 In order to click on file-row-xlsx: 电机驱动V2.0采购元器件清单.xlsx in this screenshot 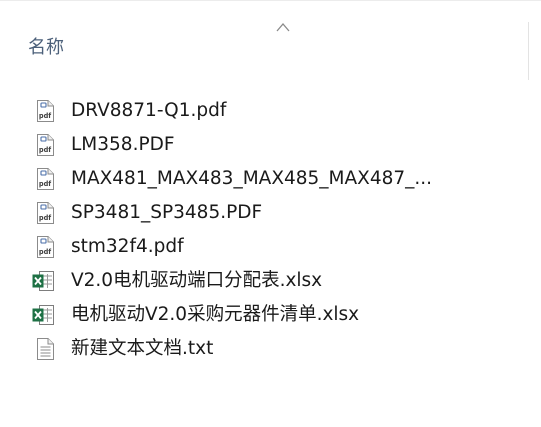, I will do `click(270, 315)`.